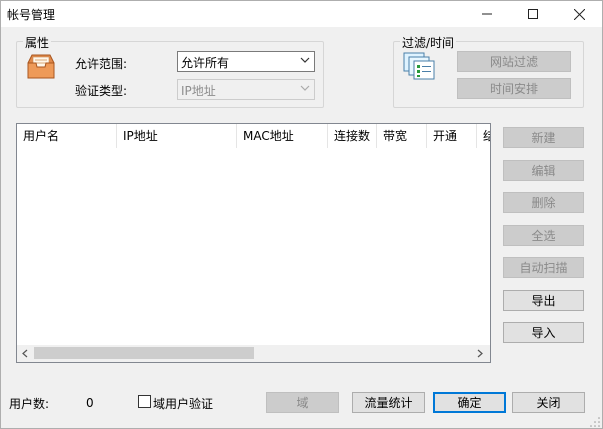  What do you see at coordinates (282, 136) in the screenshot?
I see `column-header-mac: MAC地址` at bounding box center [282, 136].